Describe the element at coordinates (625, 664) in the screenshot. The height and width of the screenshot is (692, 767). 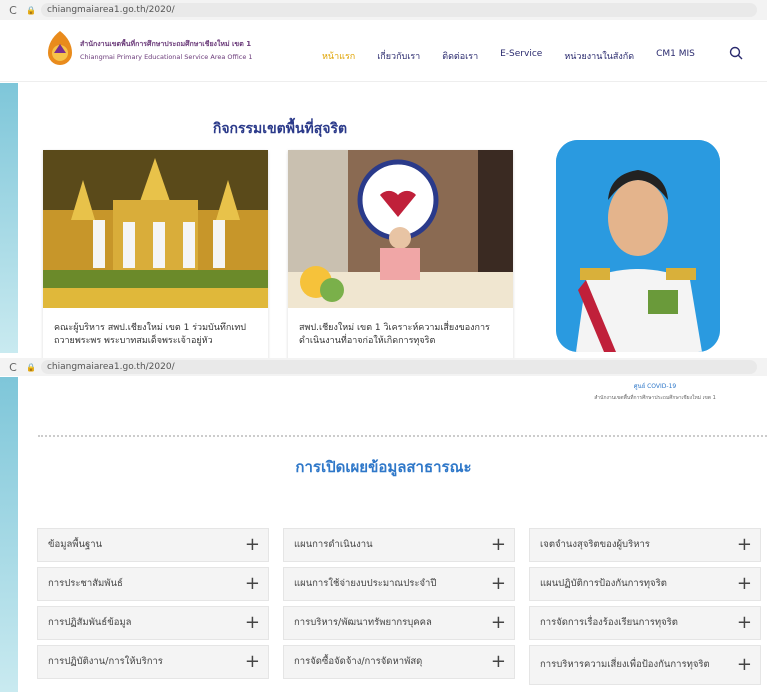
I see `accordion-item-label: การบริหารความเสี่ยงเพื่อป้องกันการทุจริต` at that location.